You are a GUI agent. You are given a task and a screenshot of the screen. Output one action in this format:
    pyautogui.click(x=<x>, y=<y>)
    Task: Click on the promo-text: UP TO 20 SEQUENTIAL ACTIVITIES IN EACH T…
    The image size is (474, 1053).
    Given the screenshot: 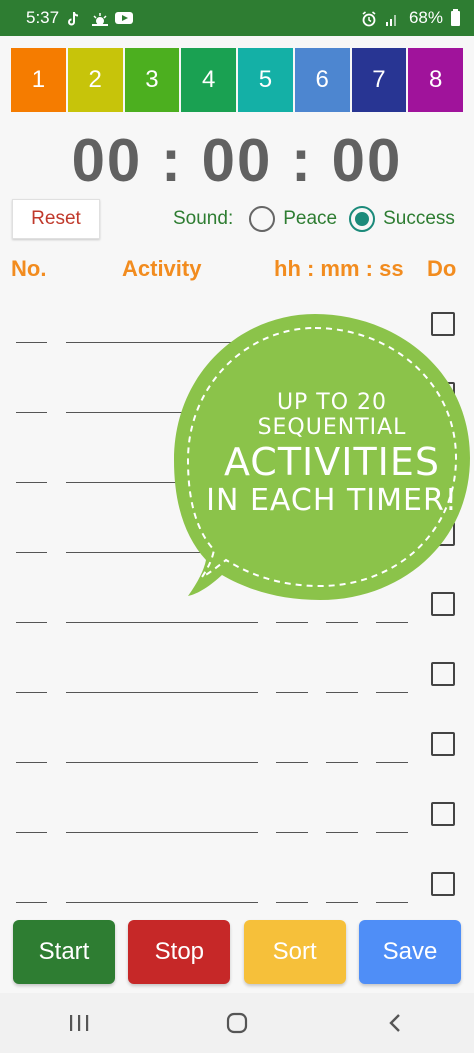 What is the action you would take?
    pyautogui.click(x=332, y=454)
    